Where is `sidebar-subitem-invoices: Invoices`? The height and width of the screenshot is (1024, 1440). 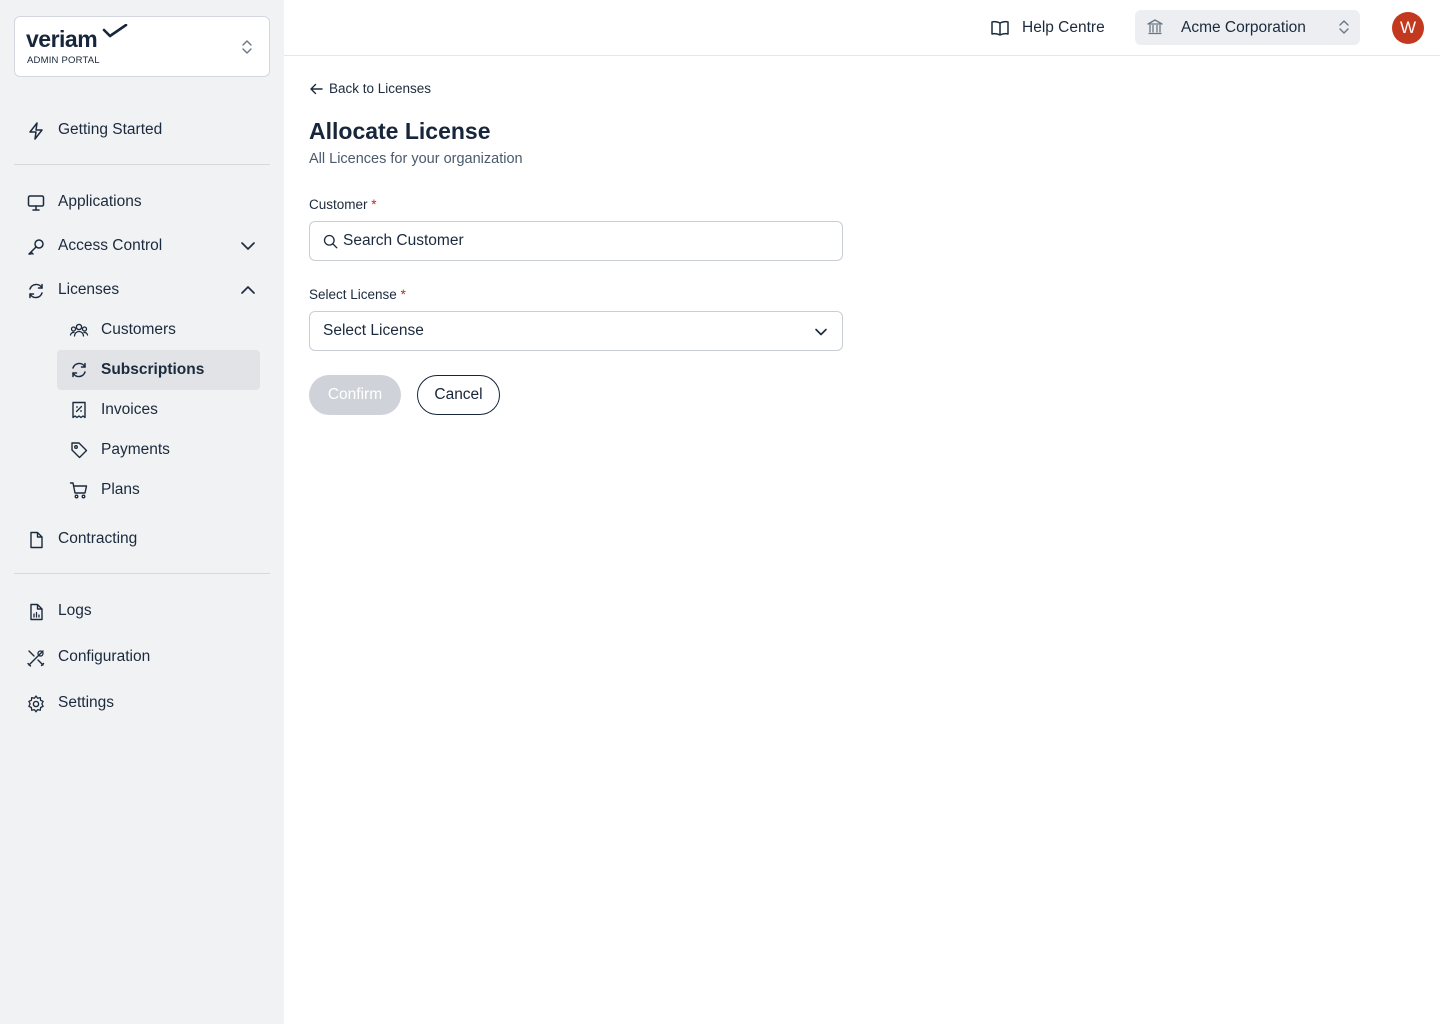
sidebar-subitem-invoices: Invoices is located at coordinates (158, 410).